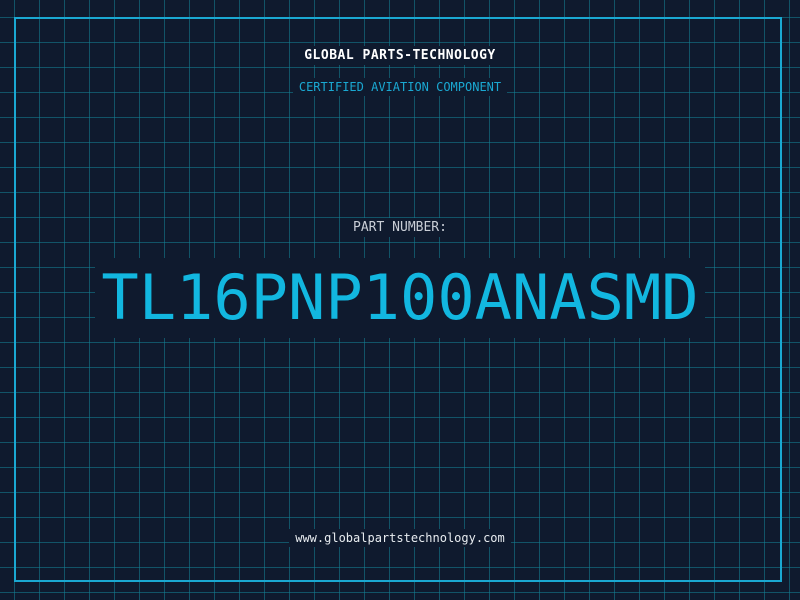 Image resolution: width=800 pixels, height=600 pixels. I want to click on part-number-value: TL16PNP100ANASMD, so click(400, 298).